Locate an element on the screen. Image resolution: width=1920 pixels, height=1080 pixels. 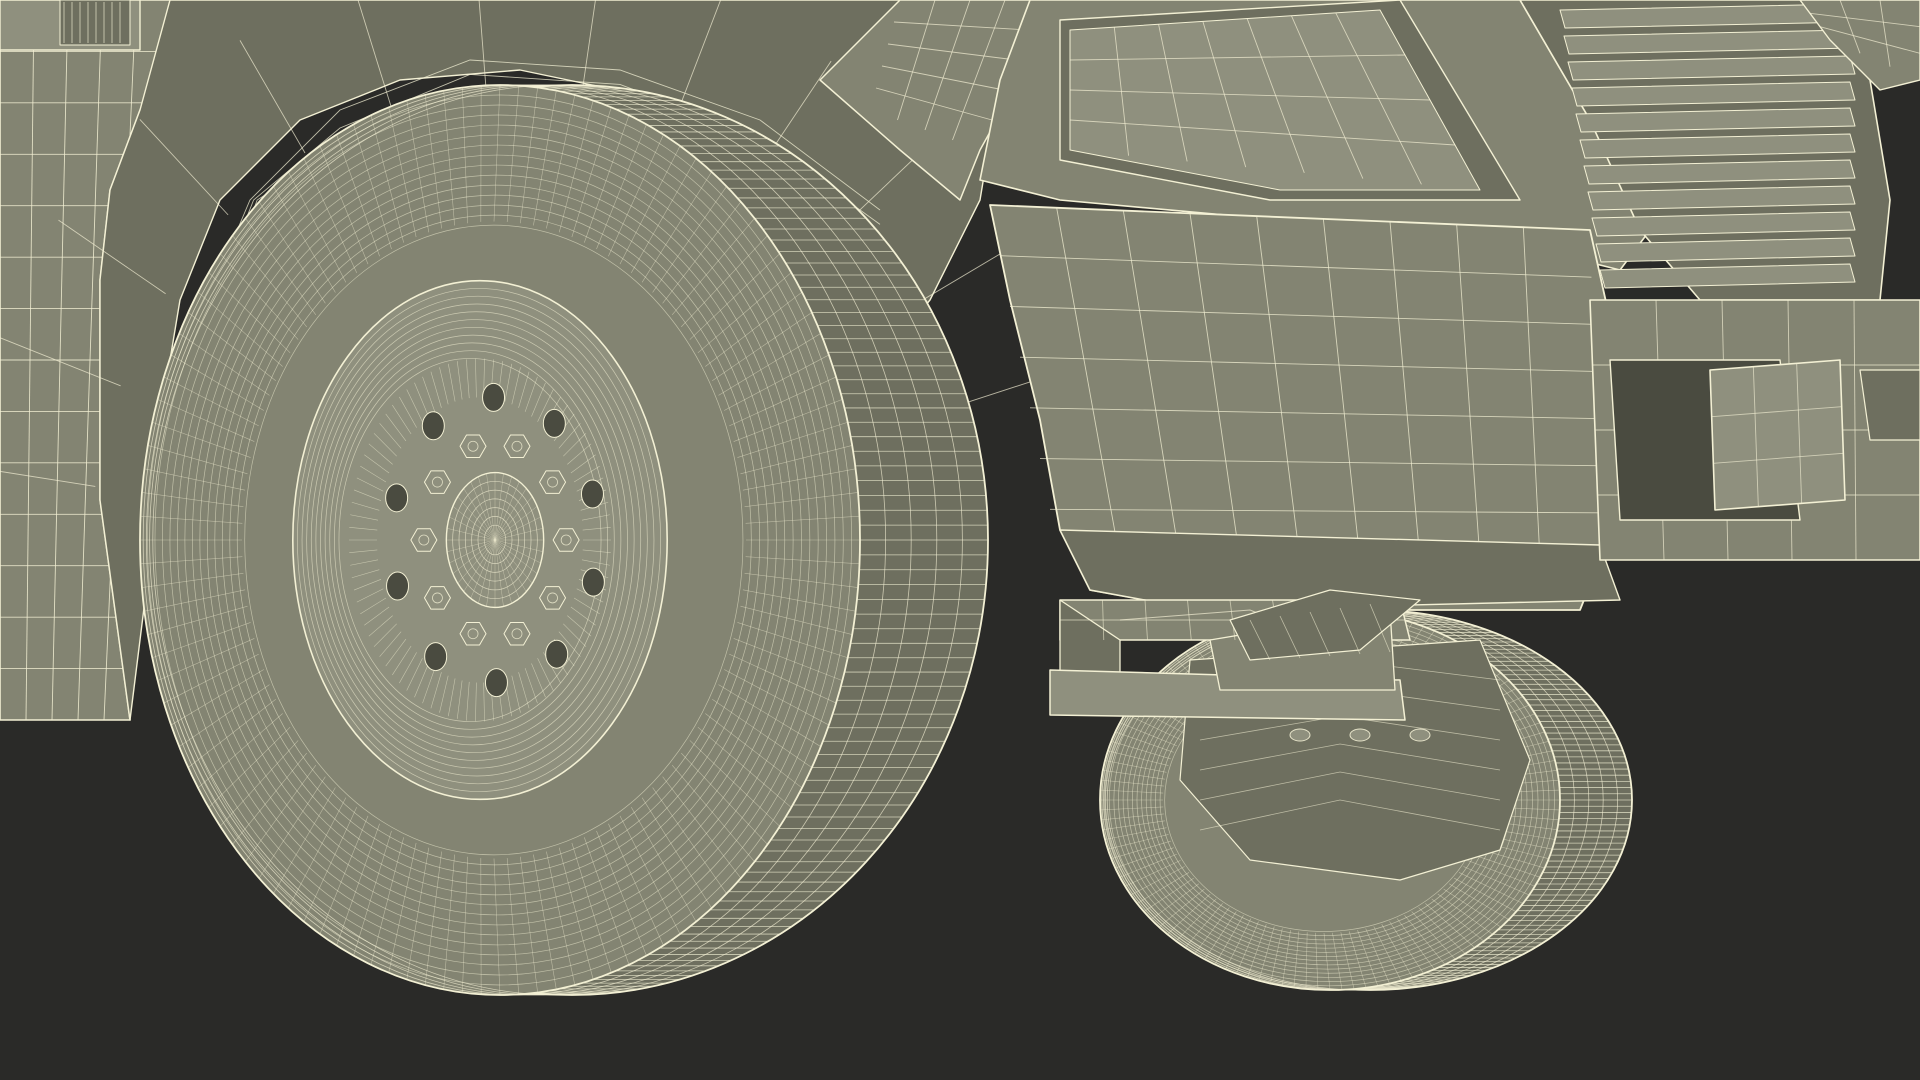
light-housing is located at coordinates (1889, 405).